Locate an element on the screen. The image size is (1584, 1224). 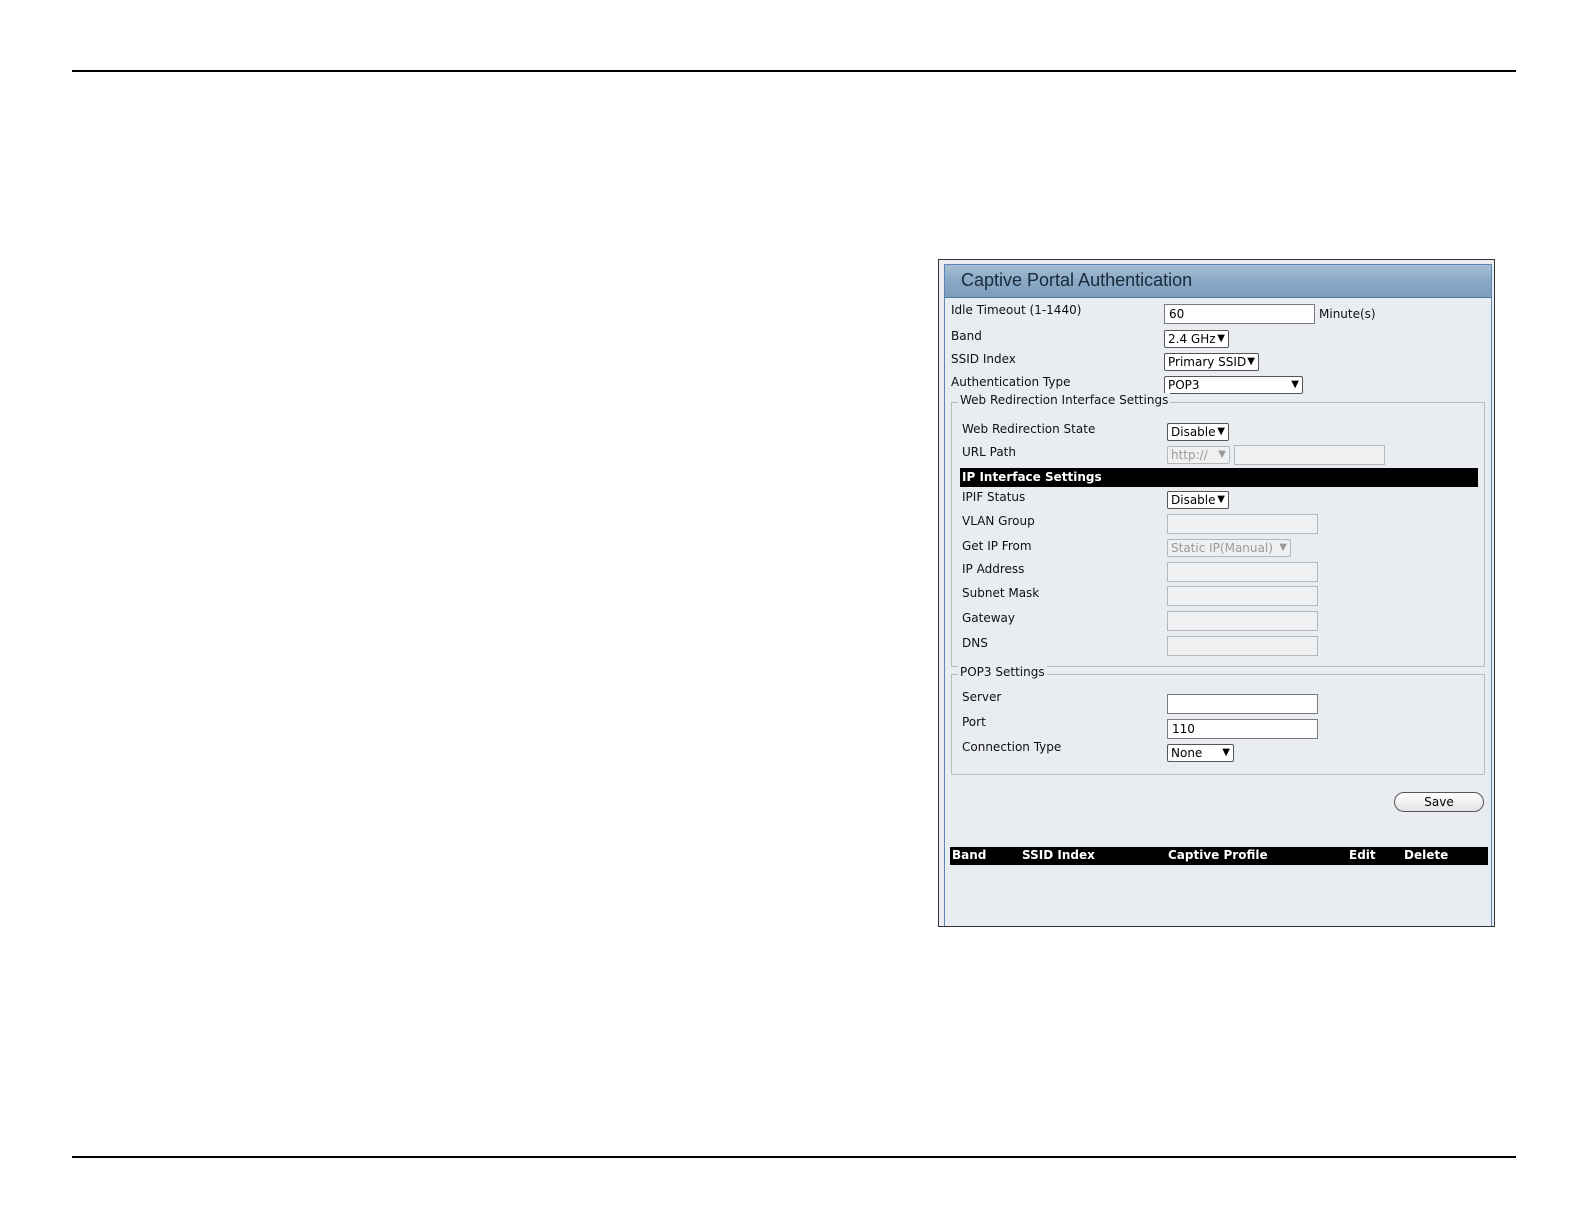
gateway-input is located at coordinates (1242, 621).